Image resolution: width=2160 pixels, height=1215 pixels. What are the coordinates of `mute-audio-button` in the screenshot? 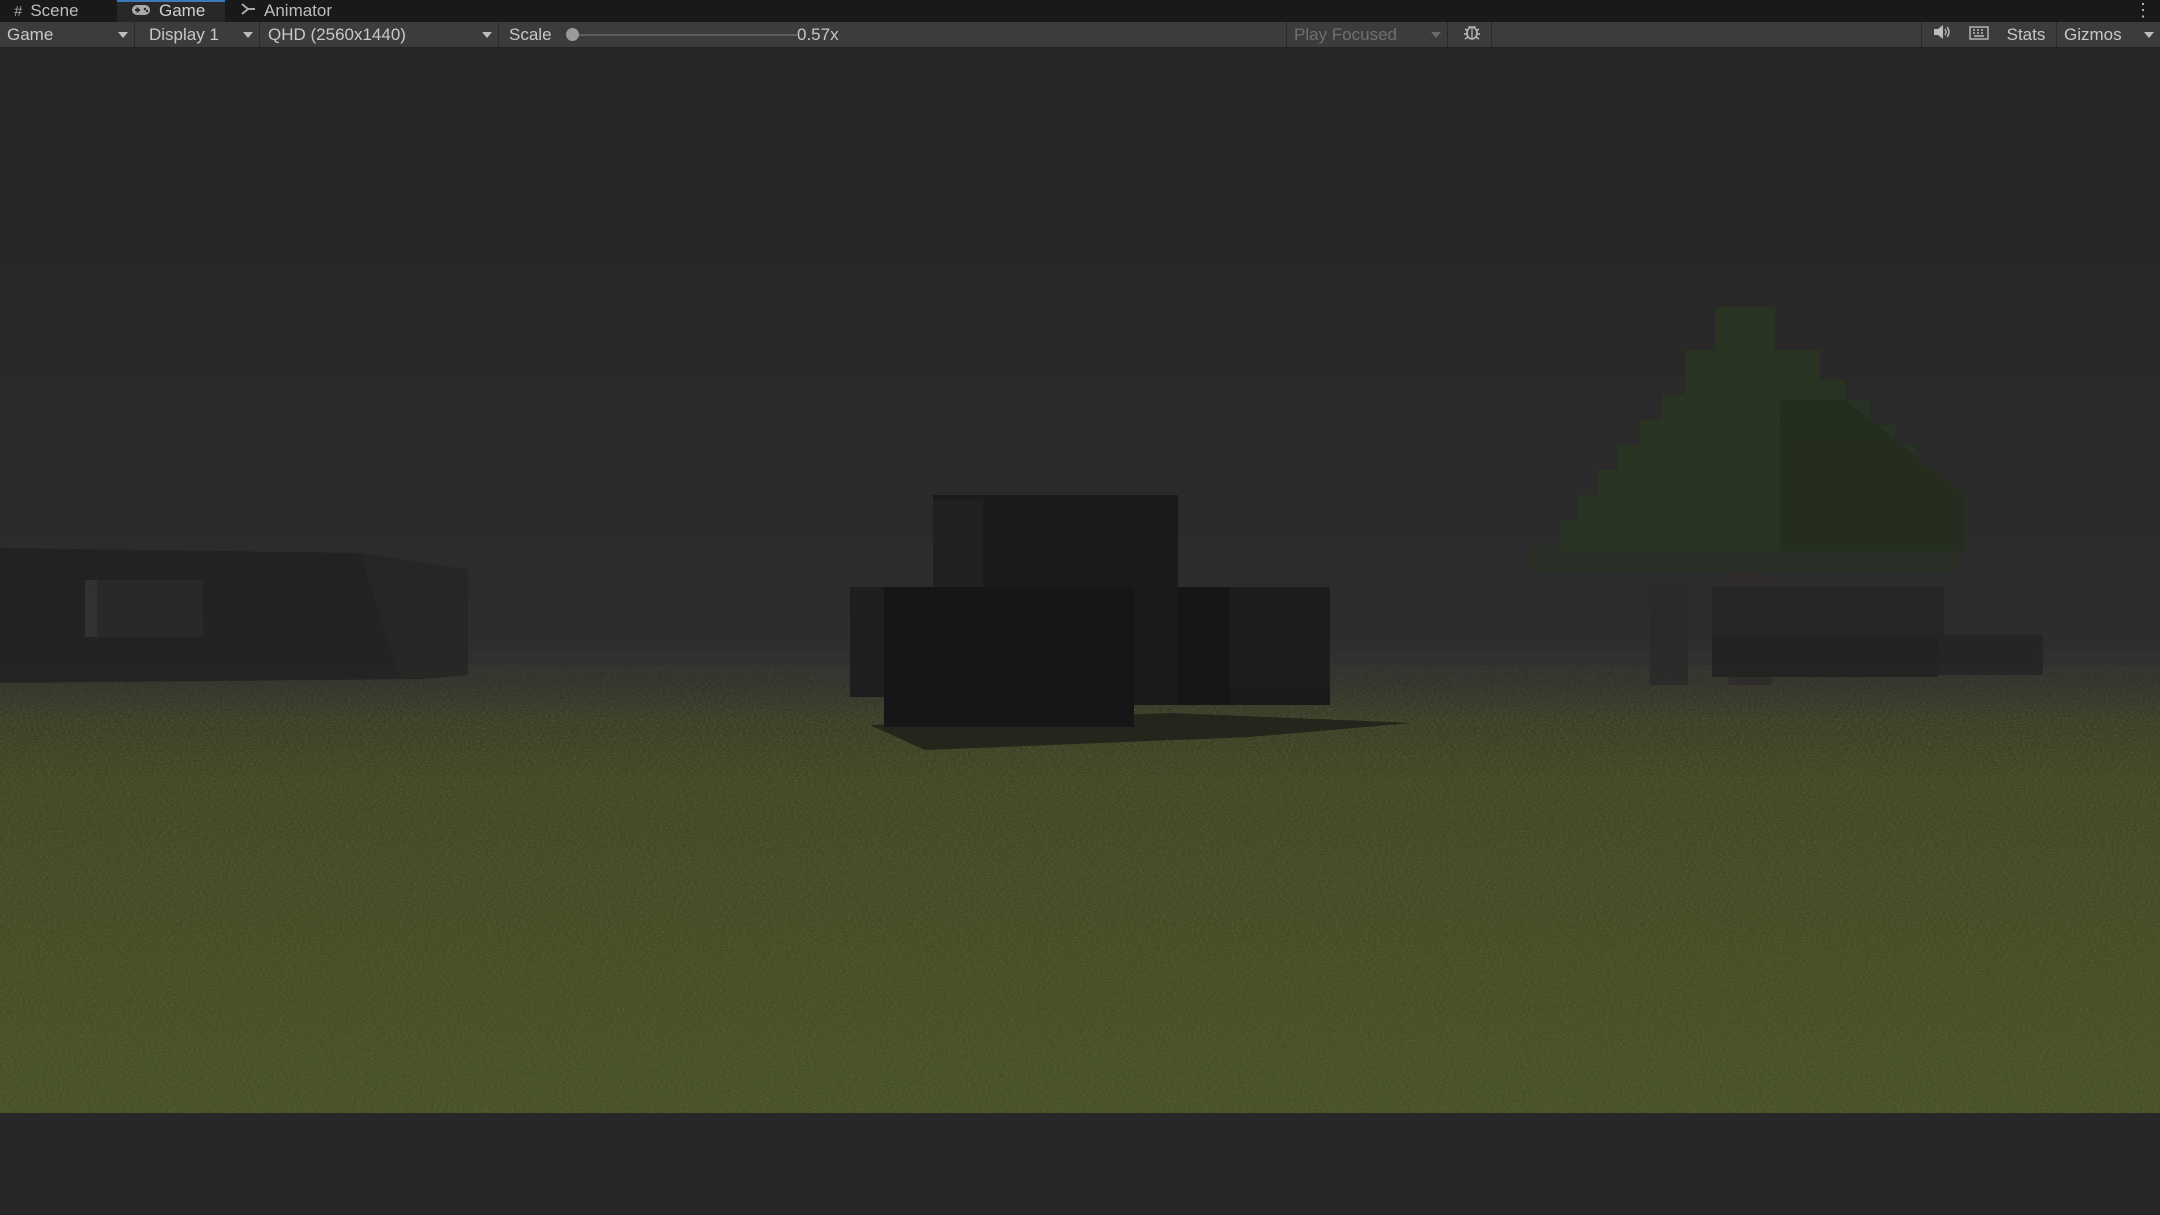 It's located at (1942, 34).